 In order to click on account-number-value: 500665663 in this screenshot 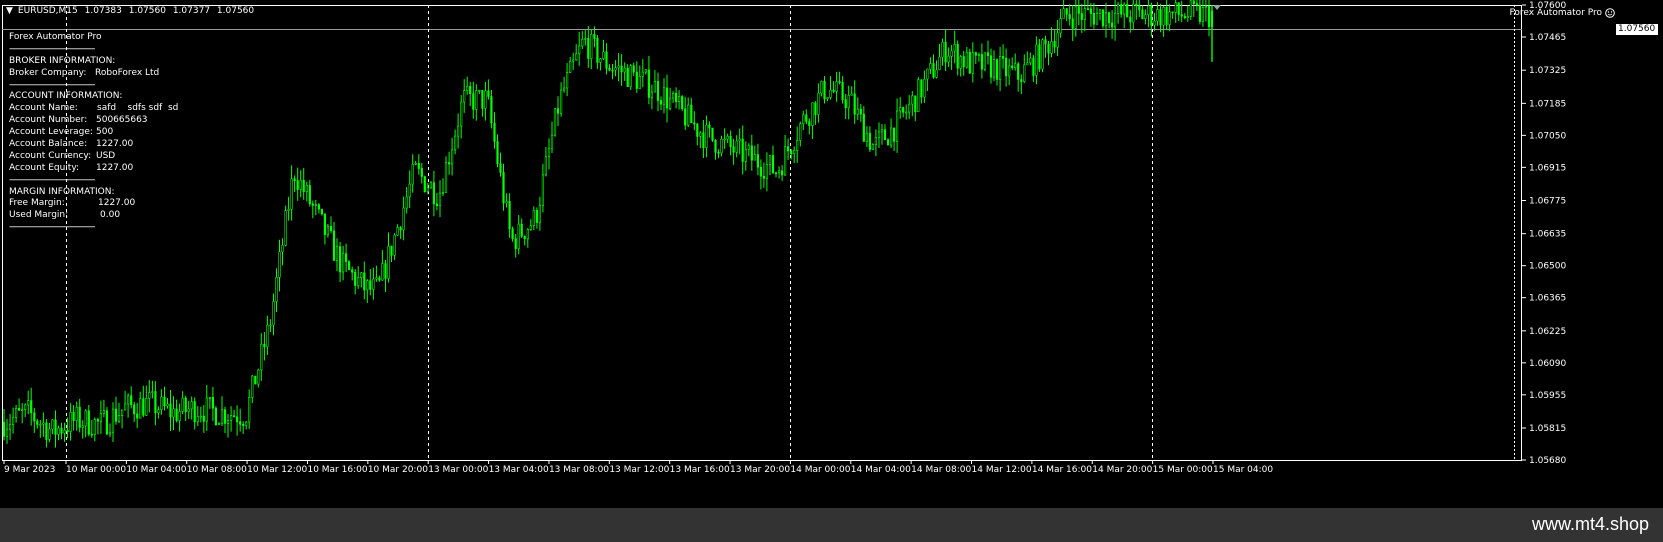, I will do `click(122, 120)`.